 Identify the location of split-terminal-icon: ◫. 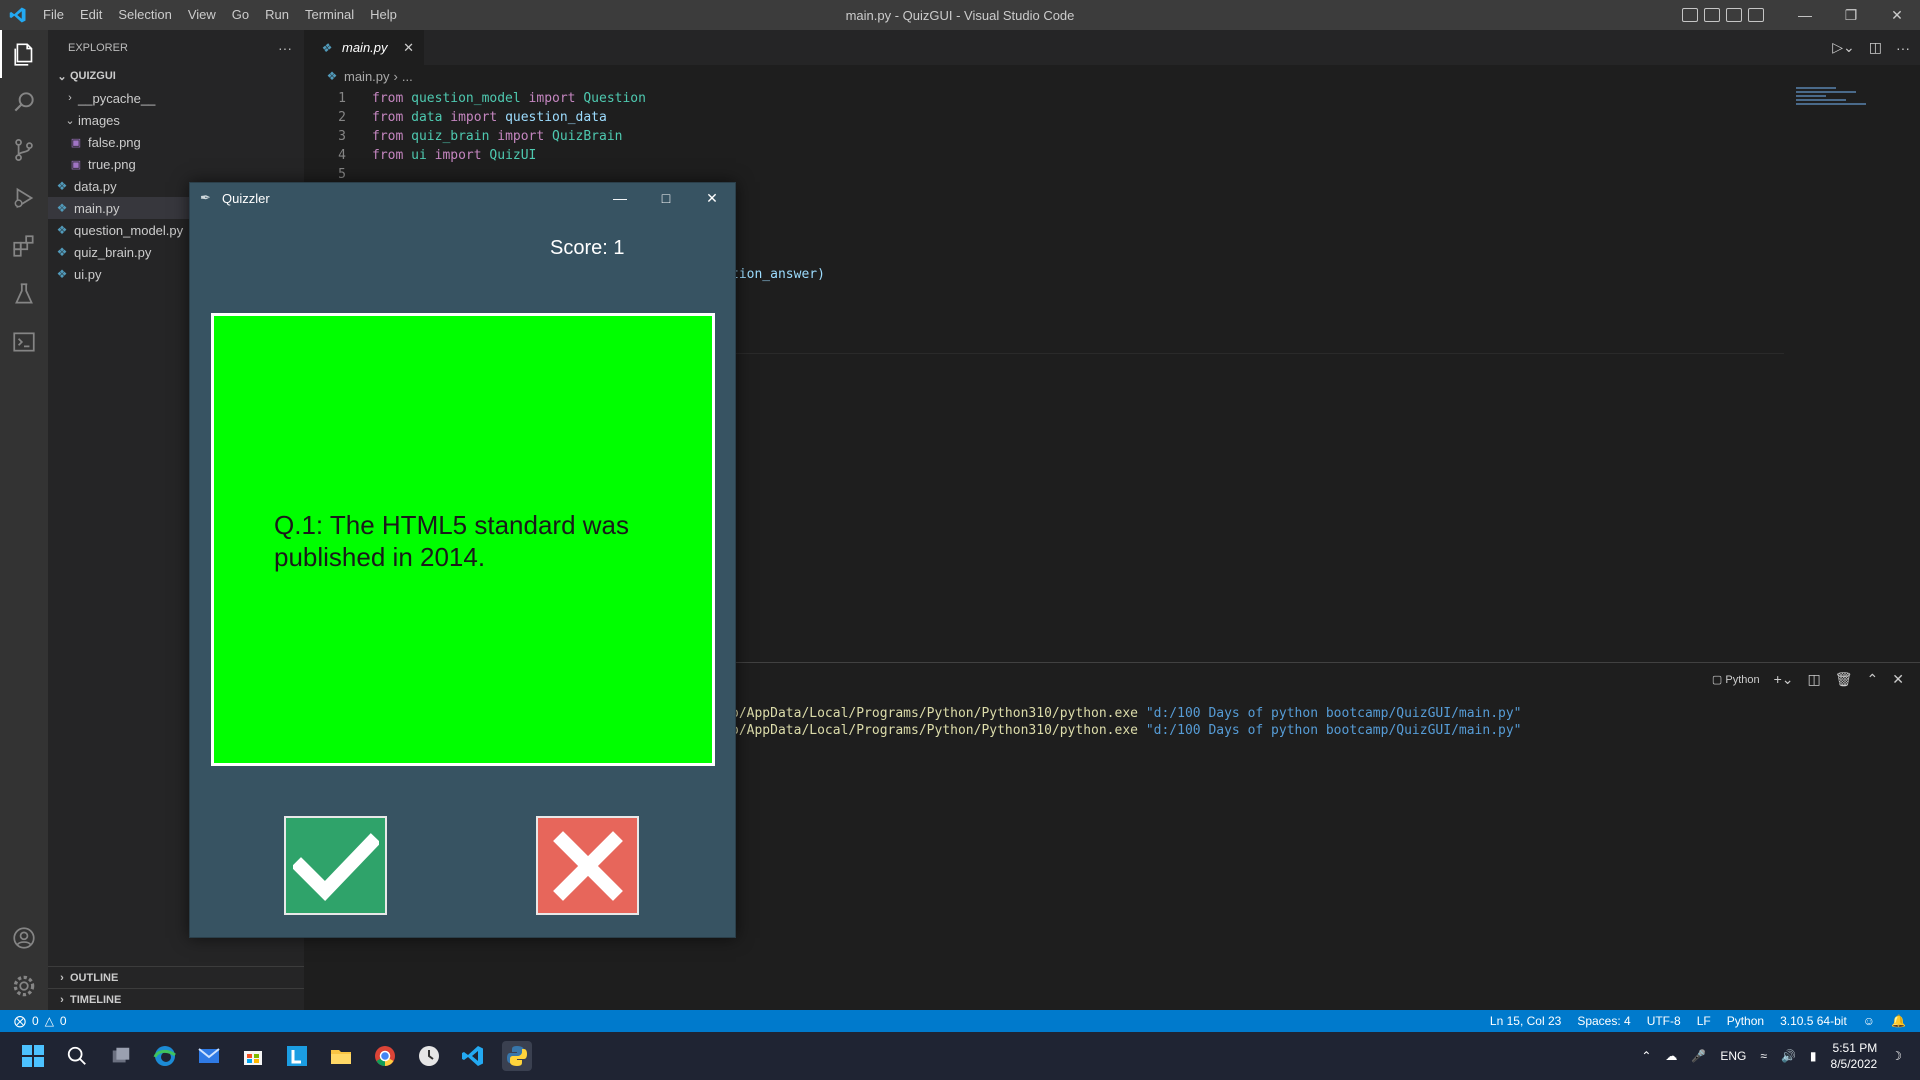
(1814, 679).